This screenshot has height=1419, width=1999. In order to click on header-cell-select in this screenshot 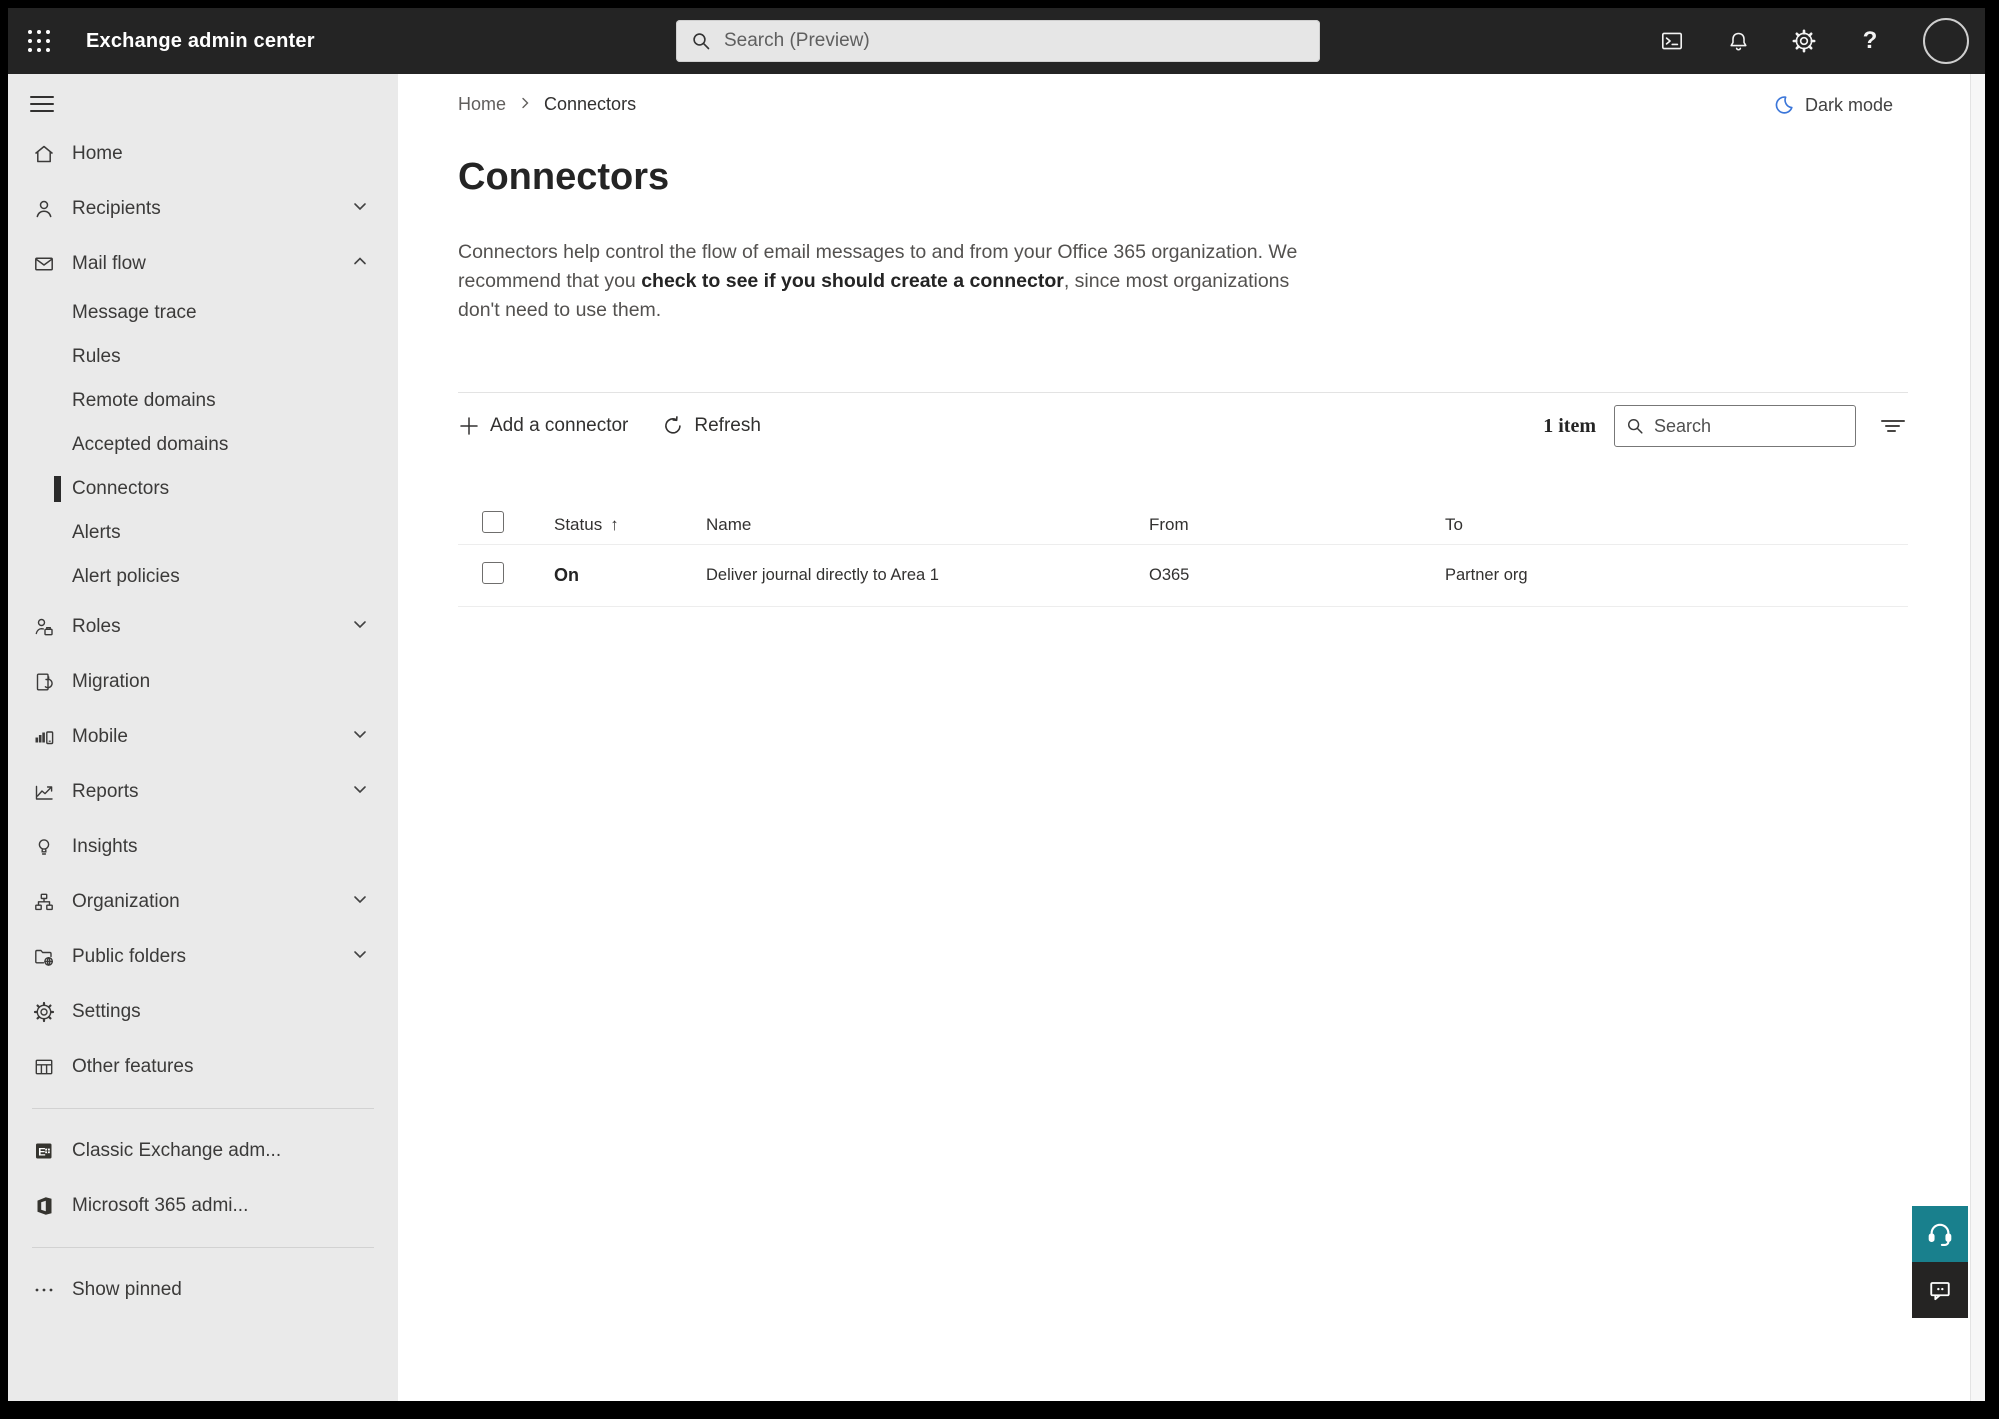, I will do `click(506, 524)`.